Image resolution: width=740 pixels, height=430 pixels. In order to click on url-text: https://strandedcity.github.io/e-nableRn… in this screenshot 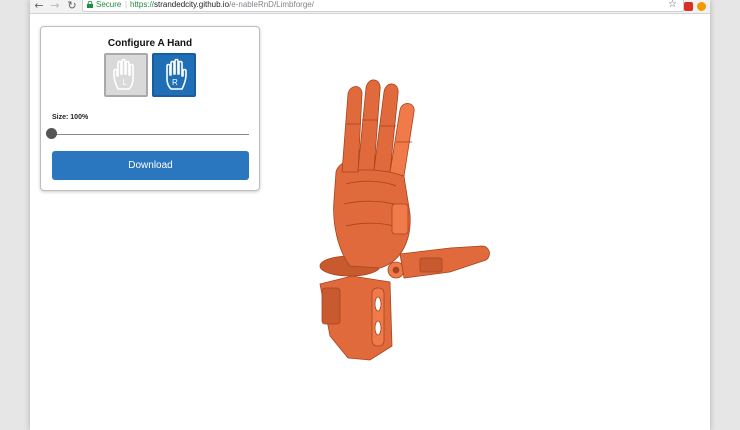, I will do `click(222, 5)`.